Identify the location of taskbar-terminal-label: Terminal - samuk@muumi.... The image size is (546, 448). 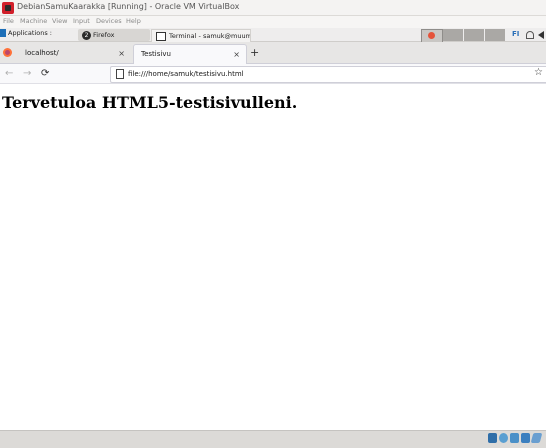
(210, 36).